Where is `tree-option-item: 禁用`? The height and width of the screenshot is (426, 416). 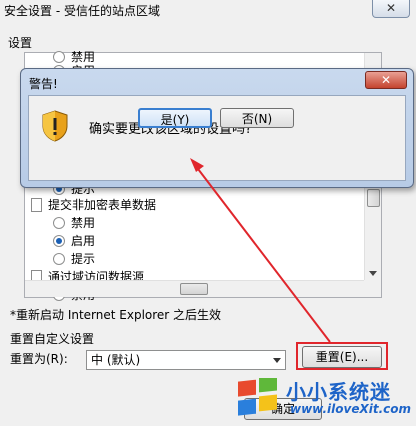 tree-option-item: 禁用 is located at coordinates (74, 223).